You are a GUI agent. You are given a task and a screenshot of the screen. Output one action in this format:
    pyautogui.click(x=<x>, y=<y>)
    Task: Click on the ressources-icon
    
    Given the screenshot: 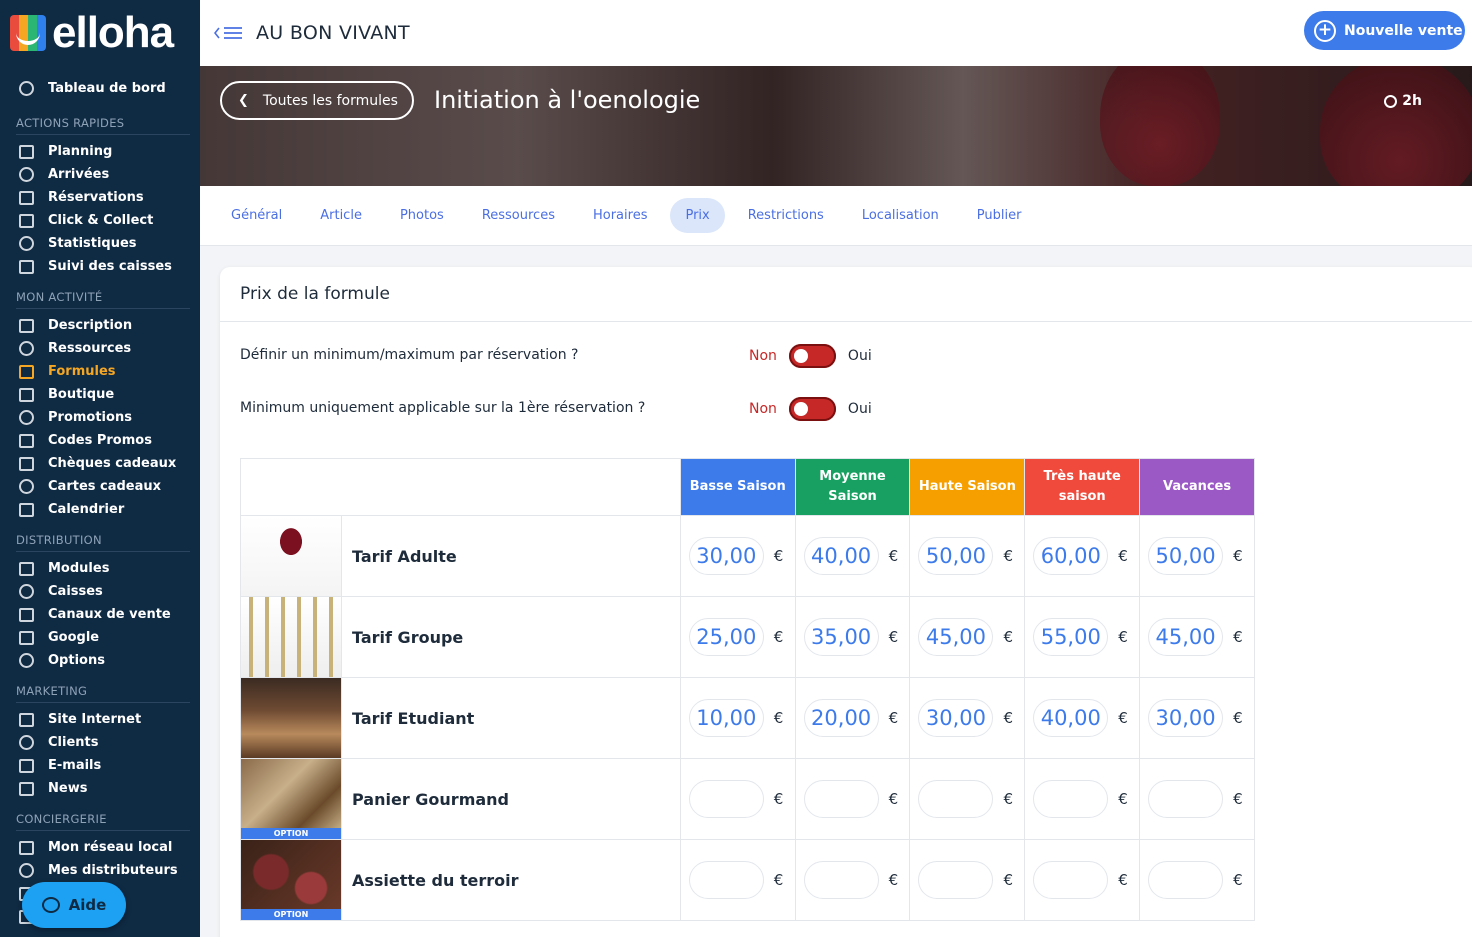 What is the action you would take?
    pyautogui.click(x=26, y=349)
    